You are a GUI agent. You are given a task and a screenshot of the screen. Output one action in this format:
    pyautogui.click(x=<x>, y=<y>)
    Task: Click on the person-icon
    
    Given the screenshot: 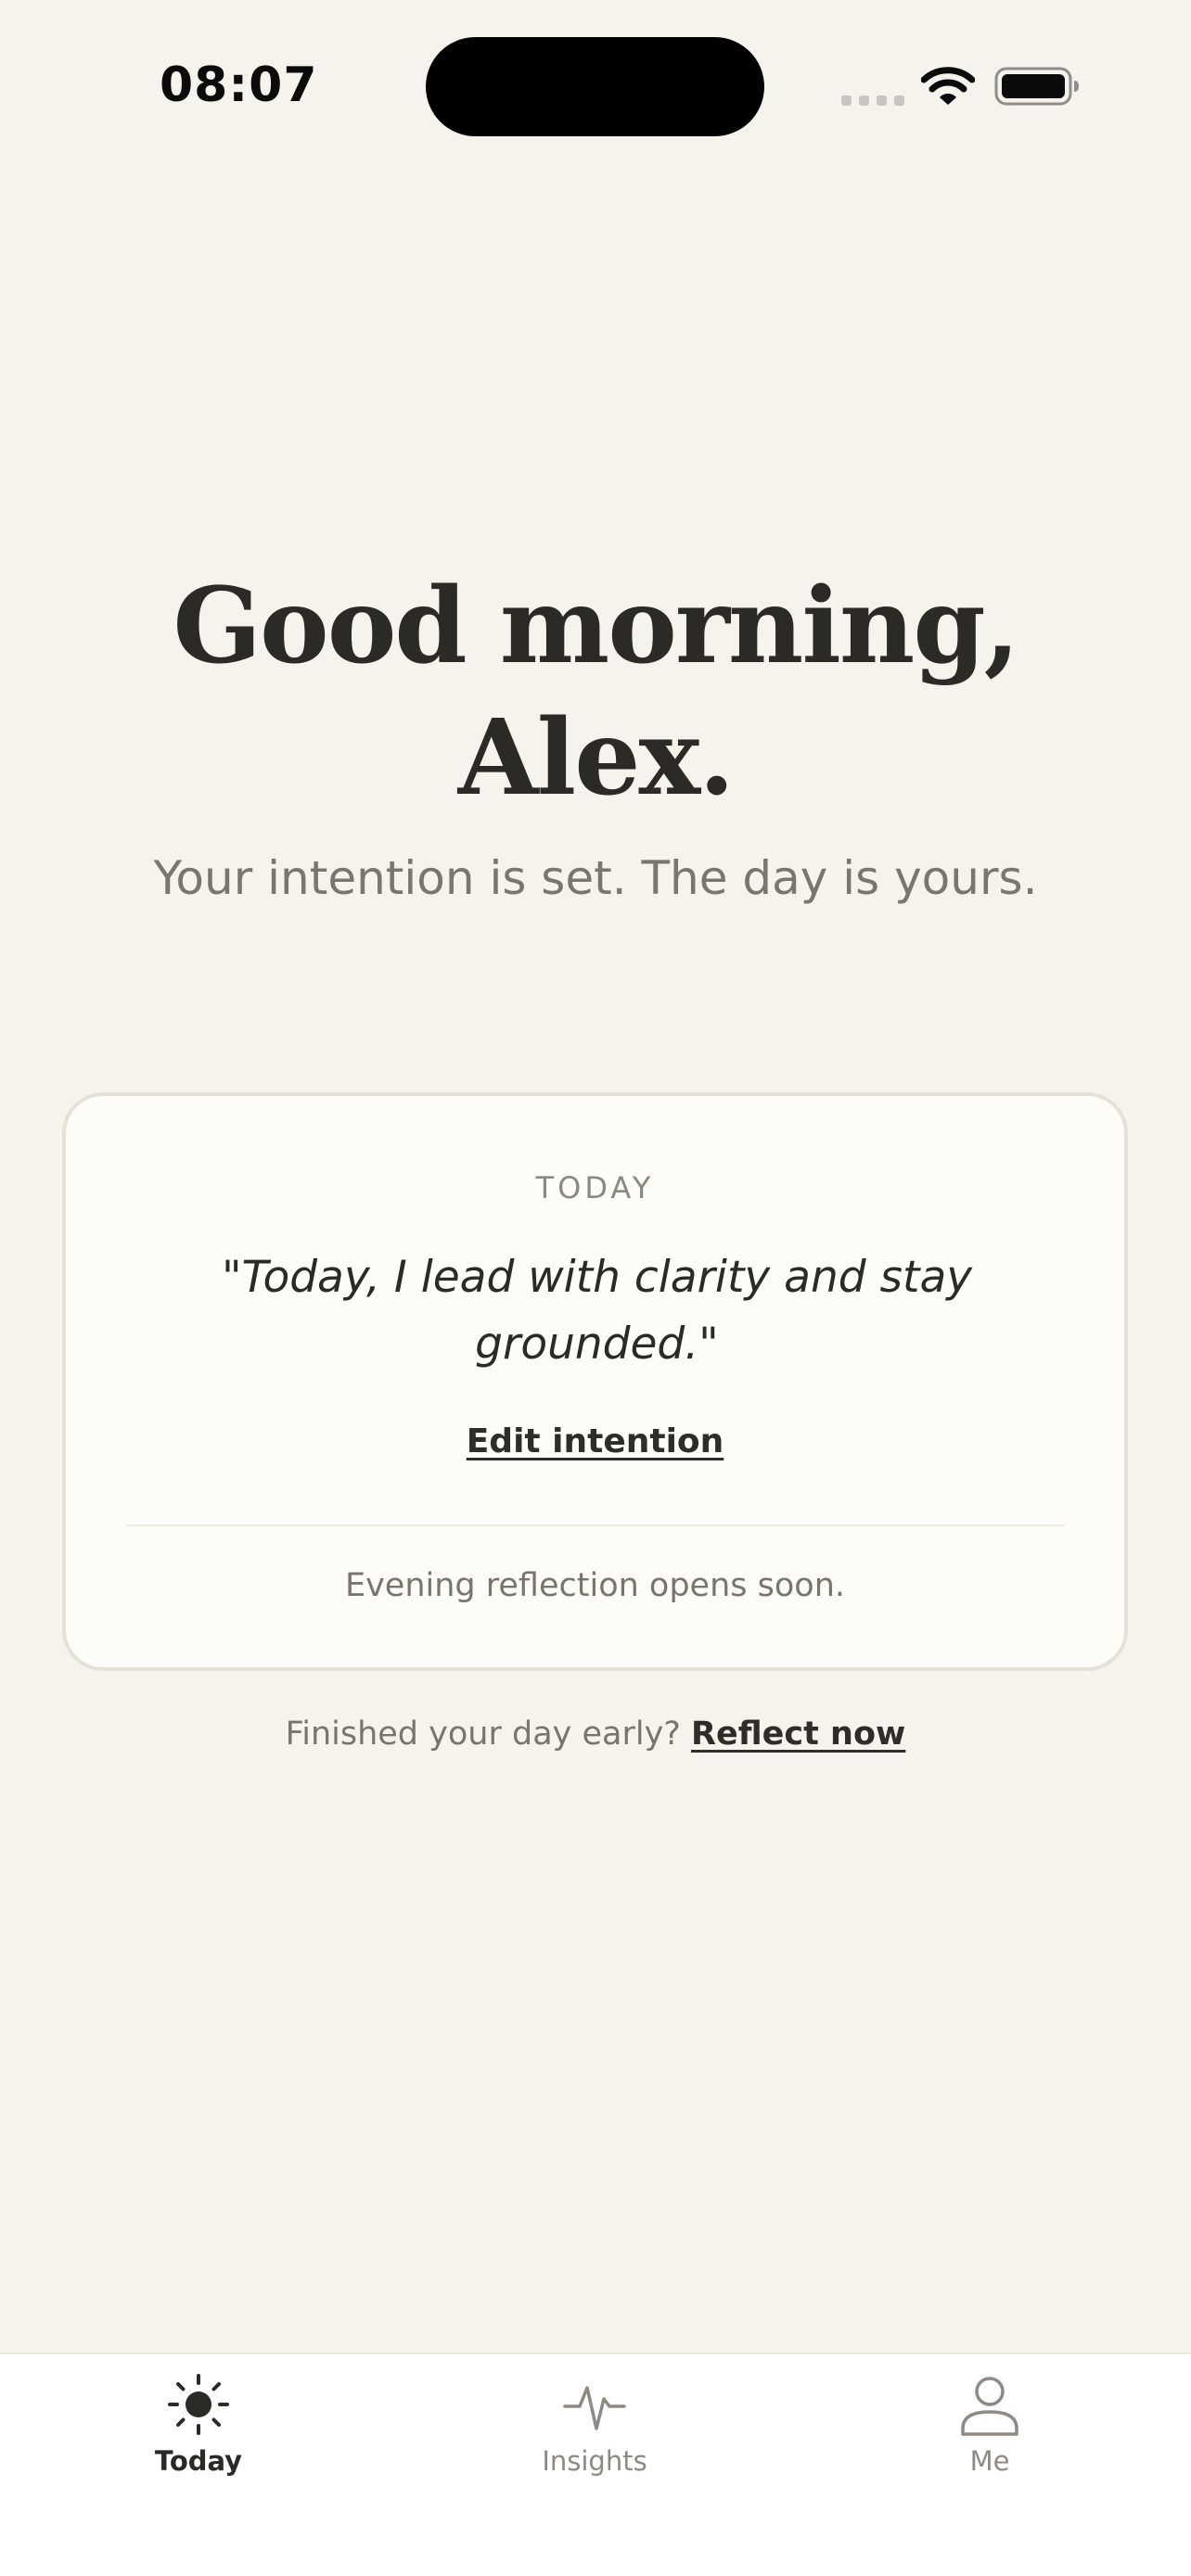 What is the action you would take?
    pyautogui.click(x=989, y=2406)
    